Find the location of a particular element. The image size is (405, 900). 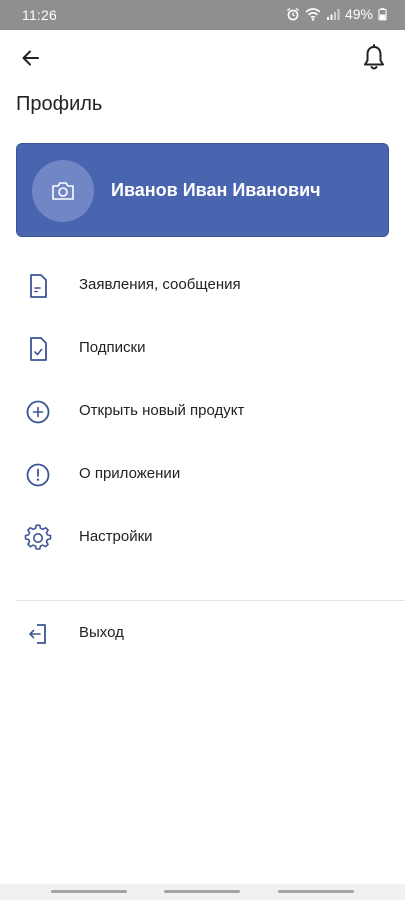

plus-circle-icon is located at coordinates (38, 412).